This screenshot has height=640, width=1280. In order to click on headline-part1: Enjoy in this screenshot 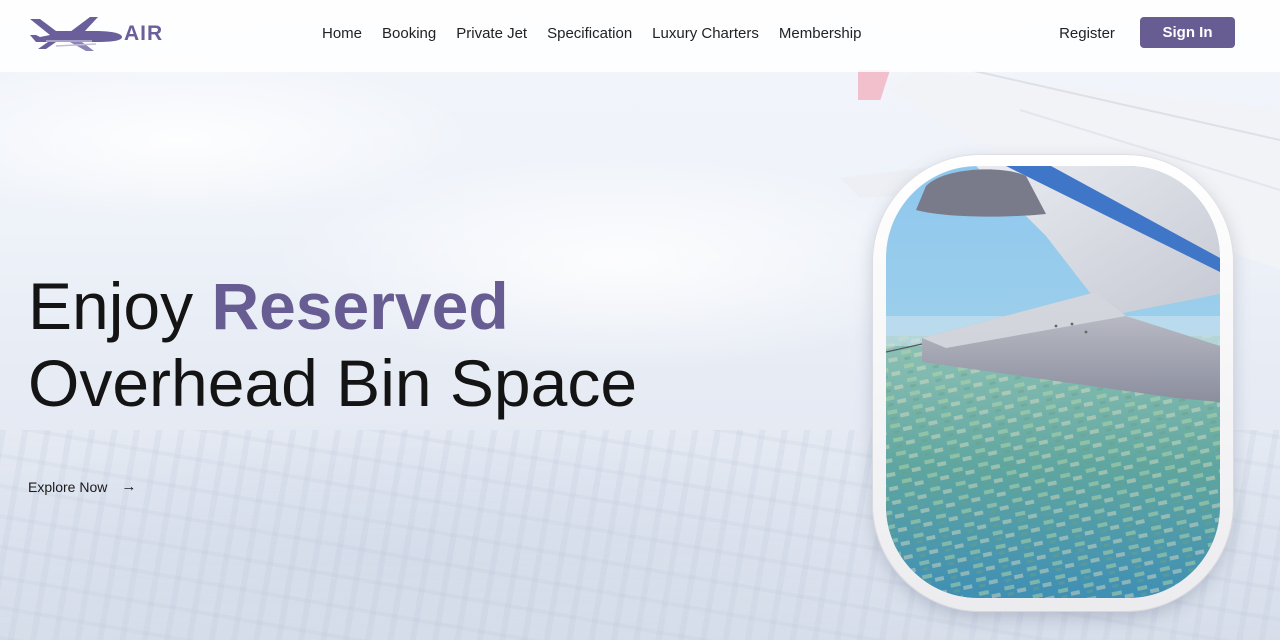, I will do `click(120, 306)`.